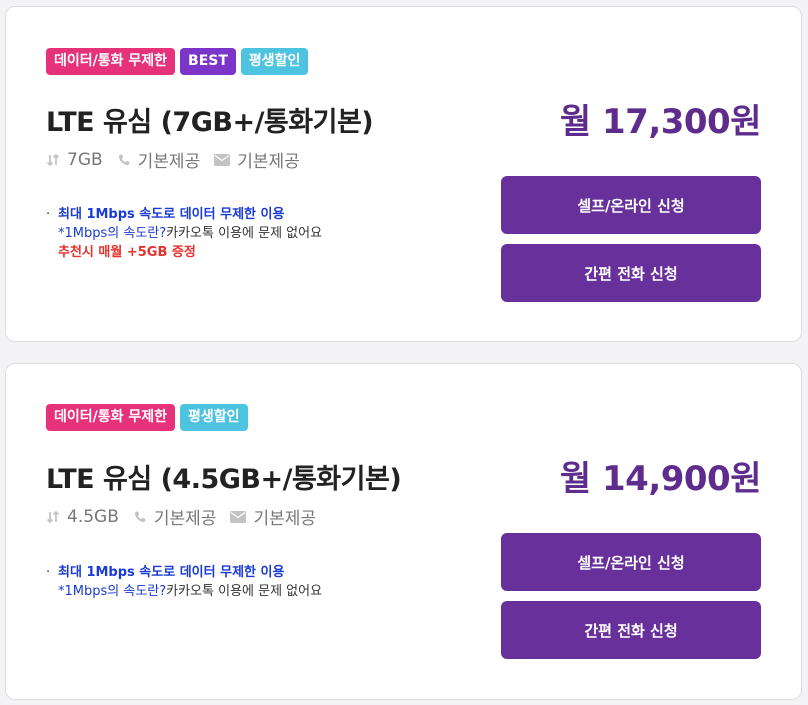  I want to click on plan-specs: 7GB 기본제공 기본제공, so click(180, 159).